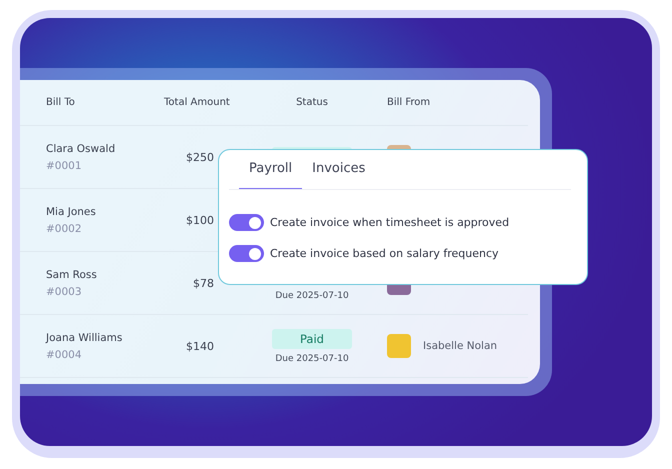  Describe the element at coordinates (64, 228) in the screenshot. I see `invoice-number: #0002` at that location.